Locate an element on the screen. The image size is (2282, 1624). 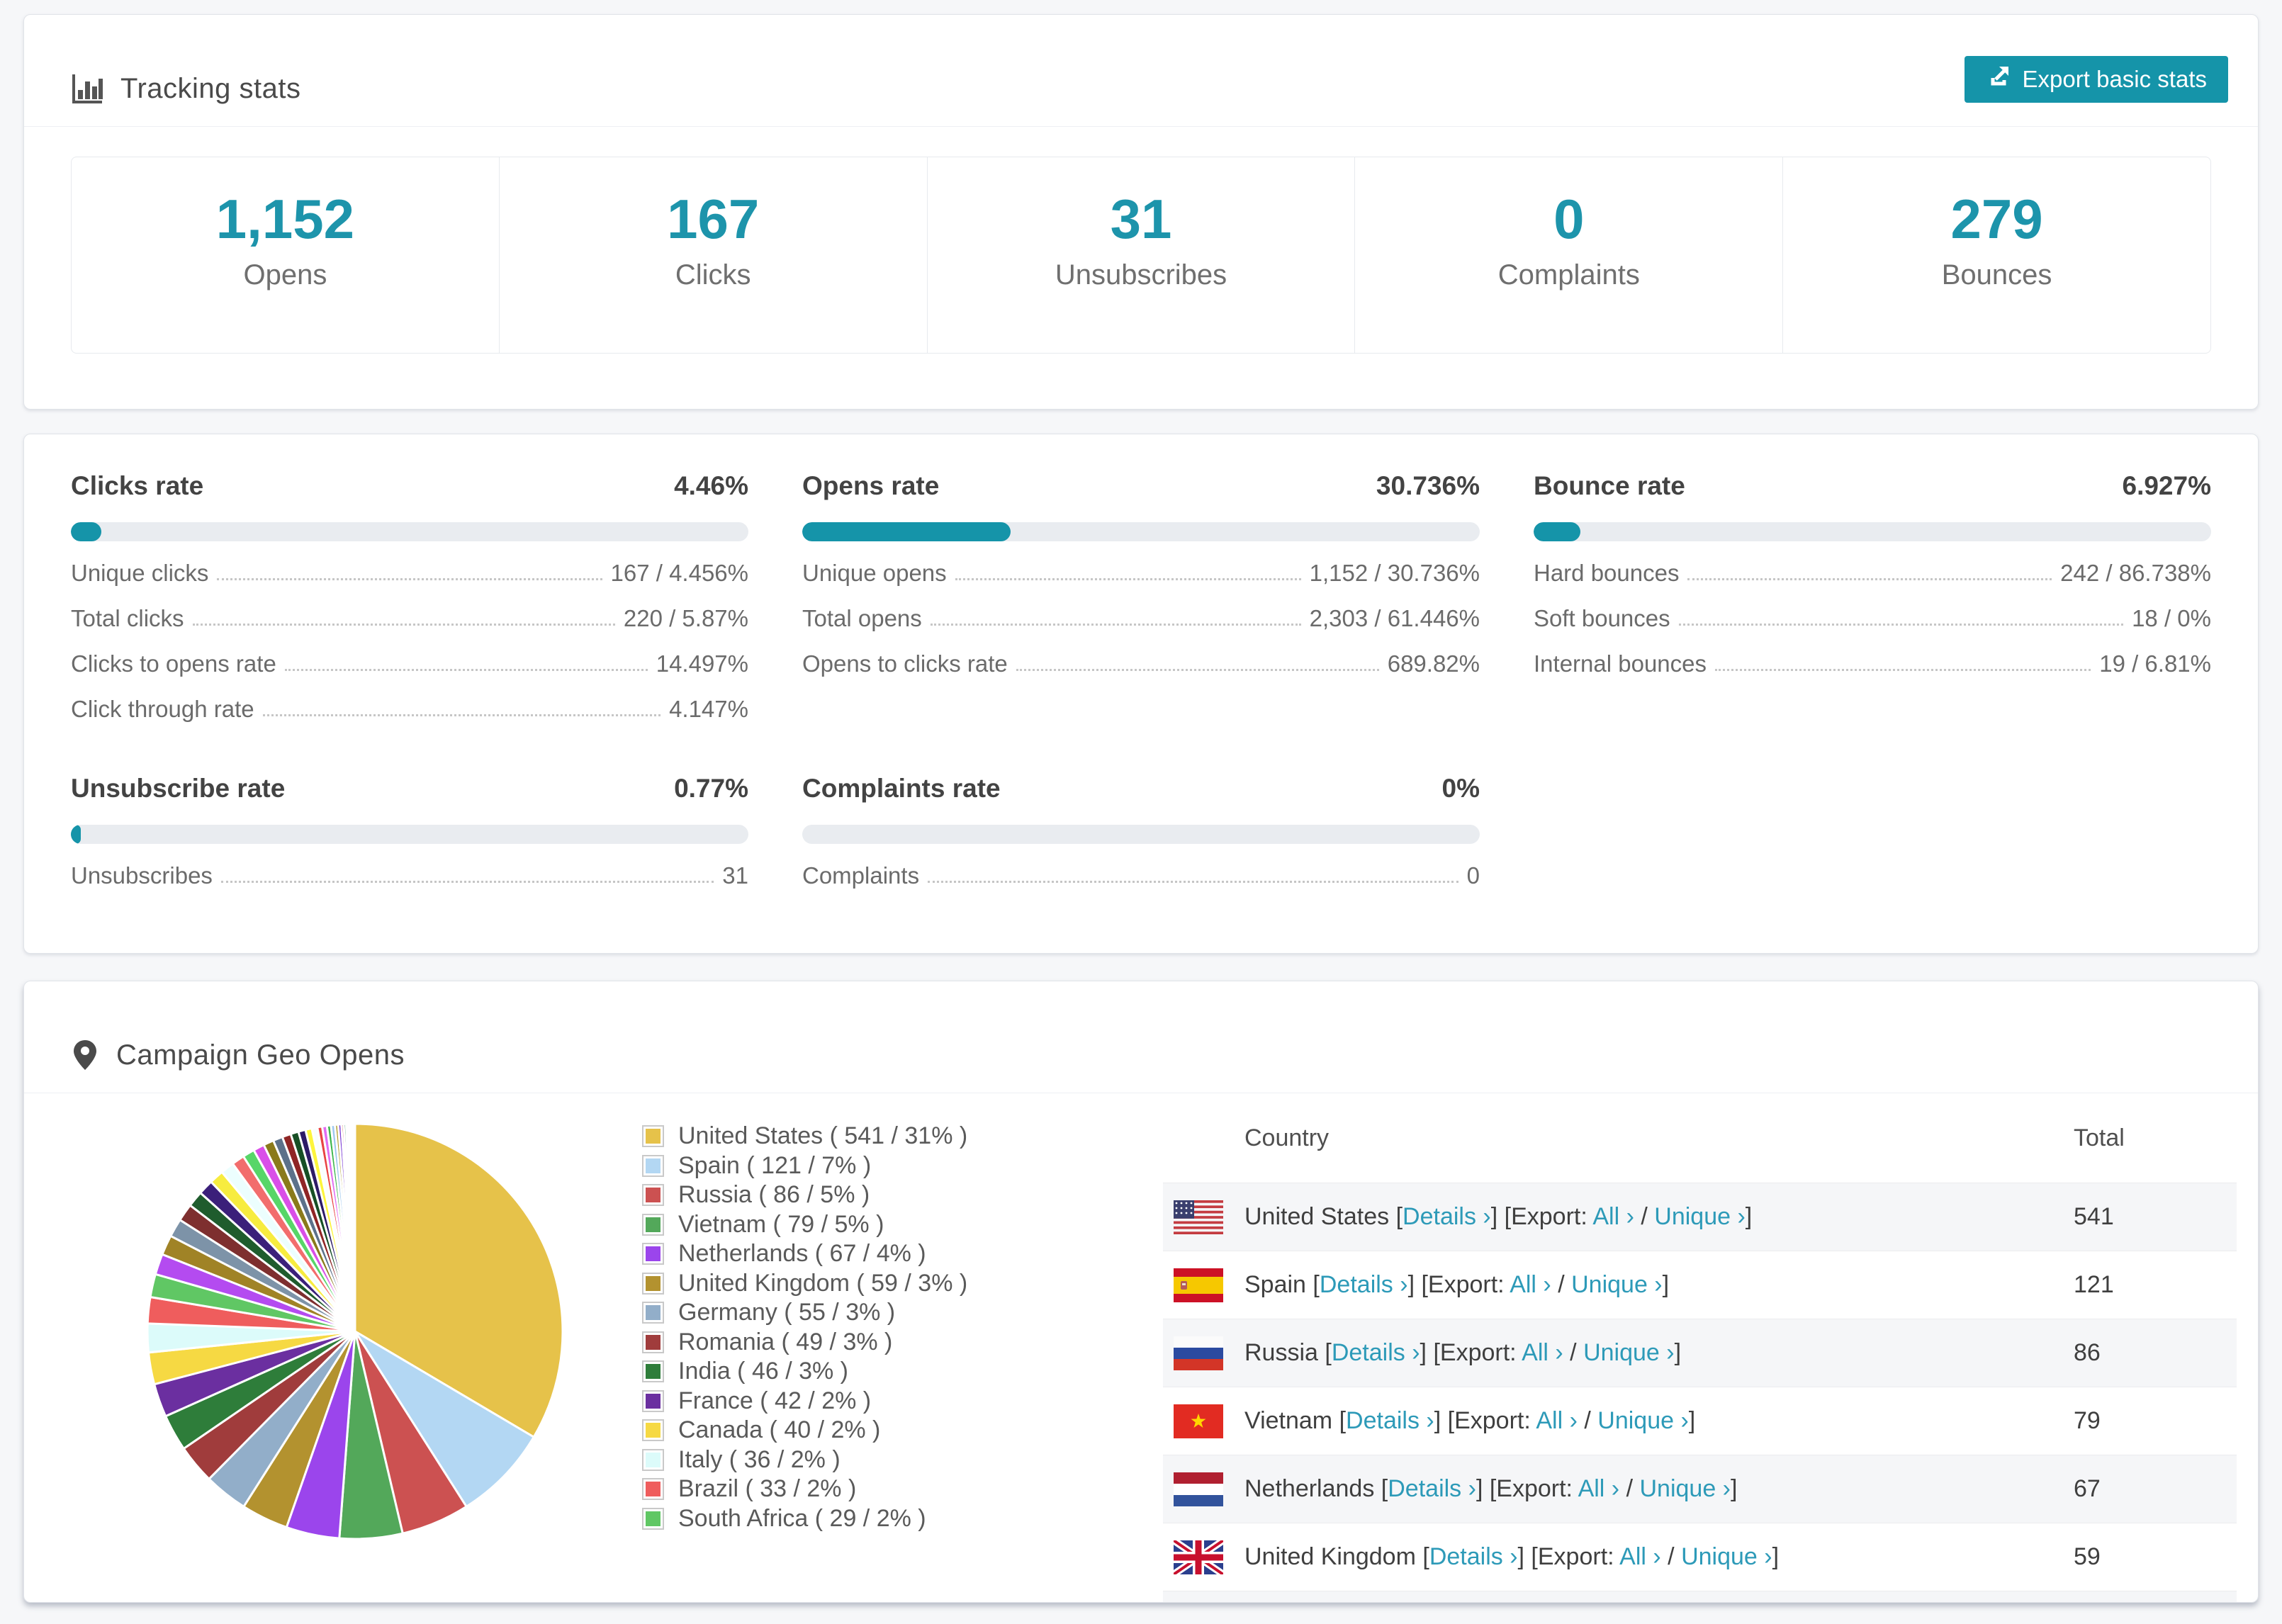
legend-item: Germany ( 55 / 3% ) is located at coordinates (805, 1313).